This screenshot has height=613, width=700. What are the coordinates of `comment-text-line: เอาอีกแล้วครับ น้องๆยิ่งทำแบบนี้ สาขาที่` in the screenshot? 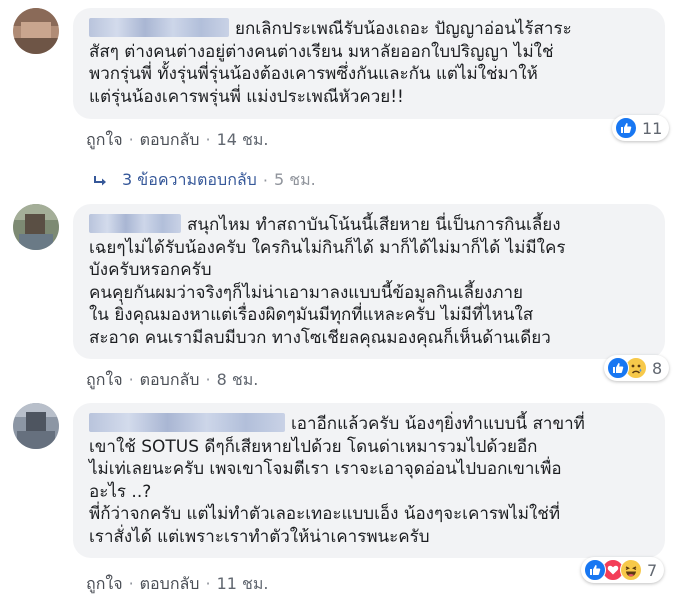 It's located at (438, 424).